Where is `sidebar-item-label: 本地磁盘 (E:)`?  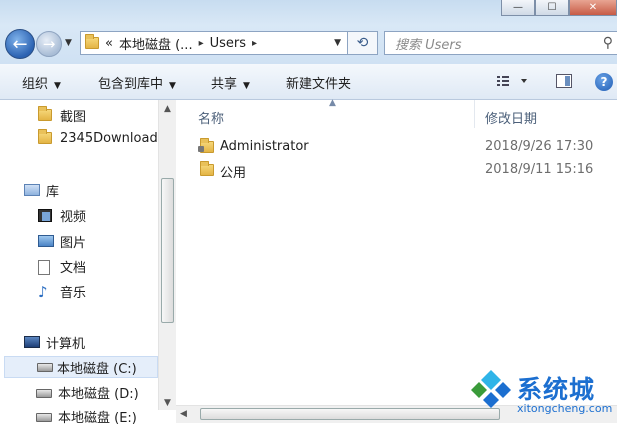 sidebar-item-label: 本地磁盘 (E:) is located at coordinates (97, 418).